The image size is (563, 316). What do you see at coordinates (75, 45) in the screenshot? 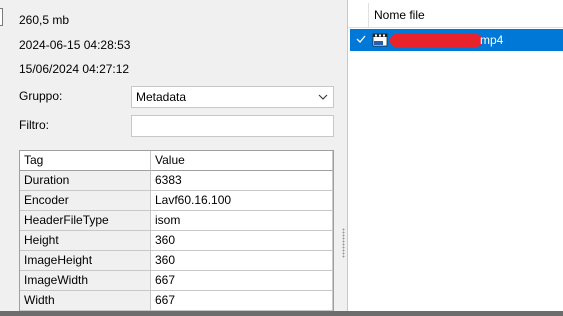
I see `date-modified: 2024-06-15 04:28:53` at bounding box center [75, 45].